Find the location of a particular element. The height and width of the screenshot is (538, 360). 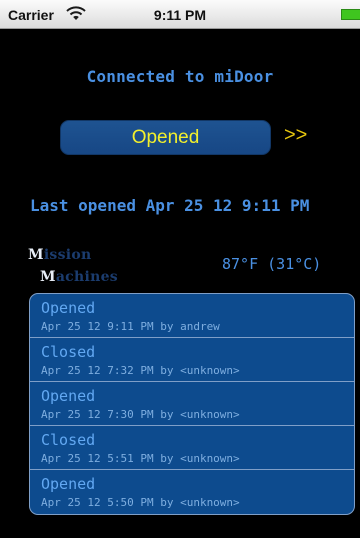

log-row: Opened Apr 25 12 5:50 PM by <unknown> is located at coordinates (192, 492).